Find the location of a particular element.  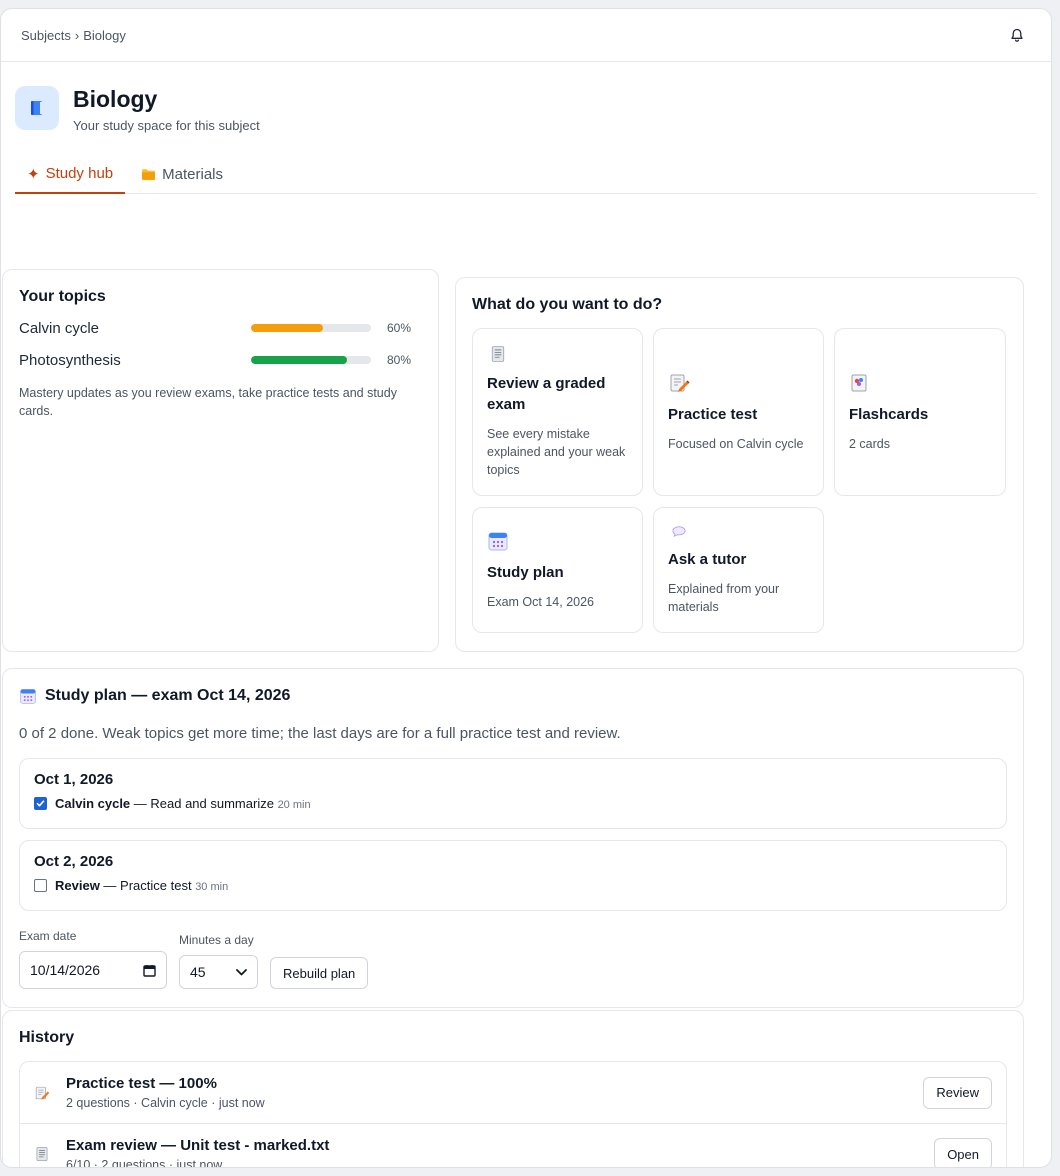

breadcrumb-current: Biology is located at coordinates (104, 35).